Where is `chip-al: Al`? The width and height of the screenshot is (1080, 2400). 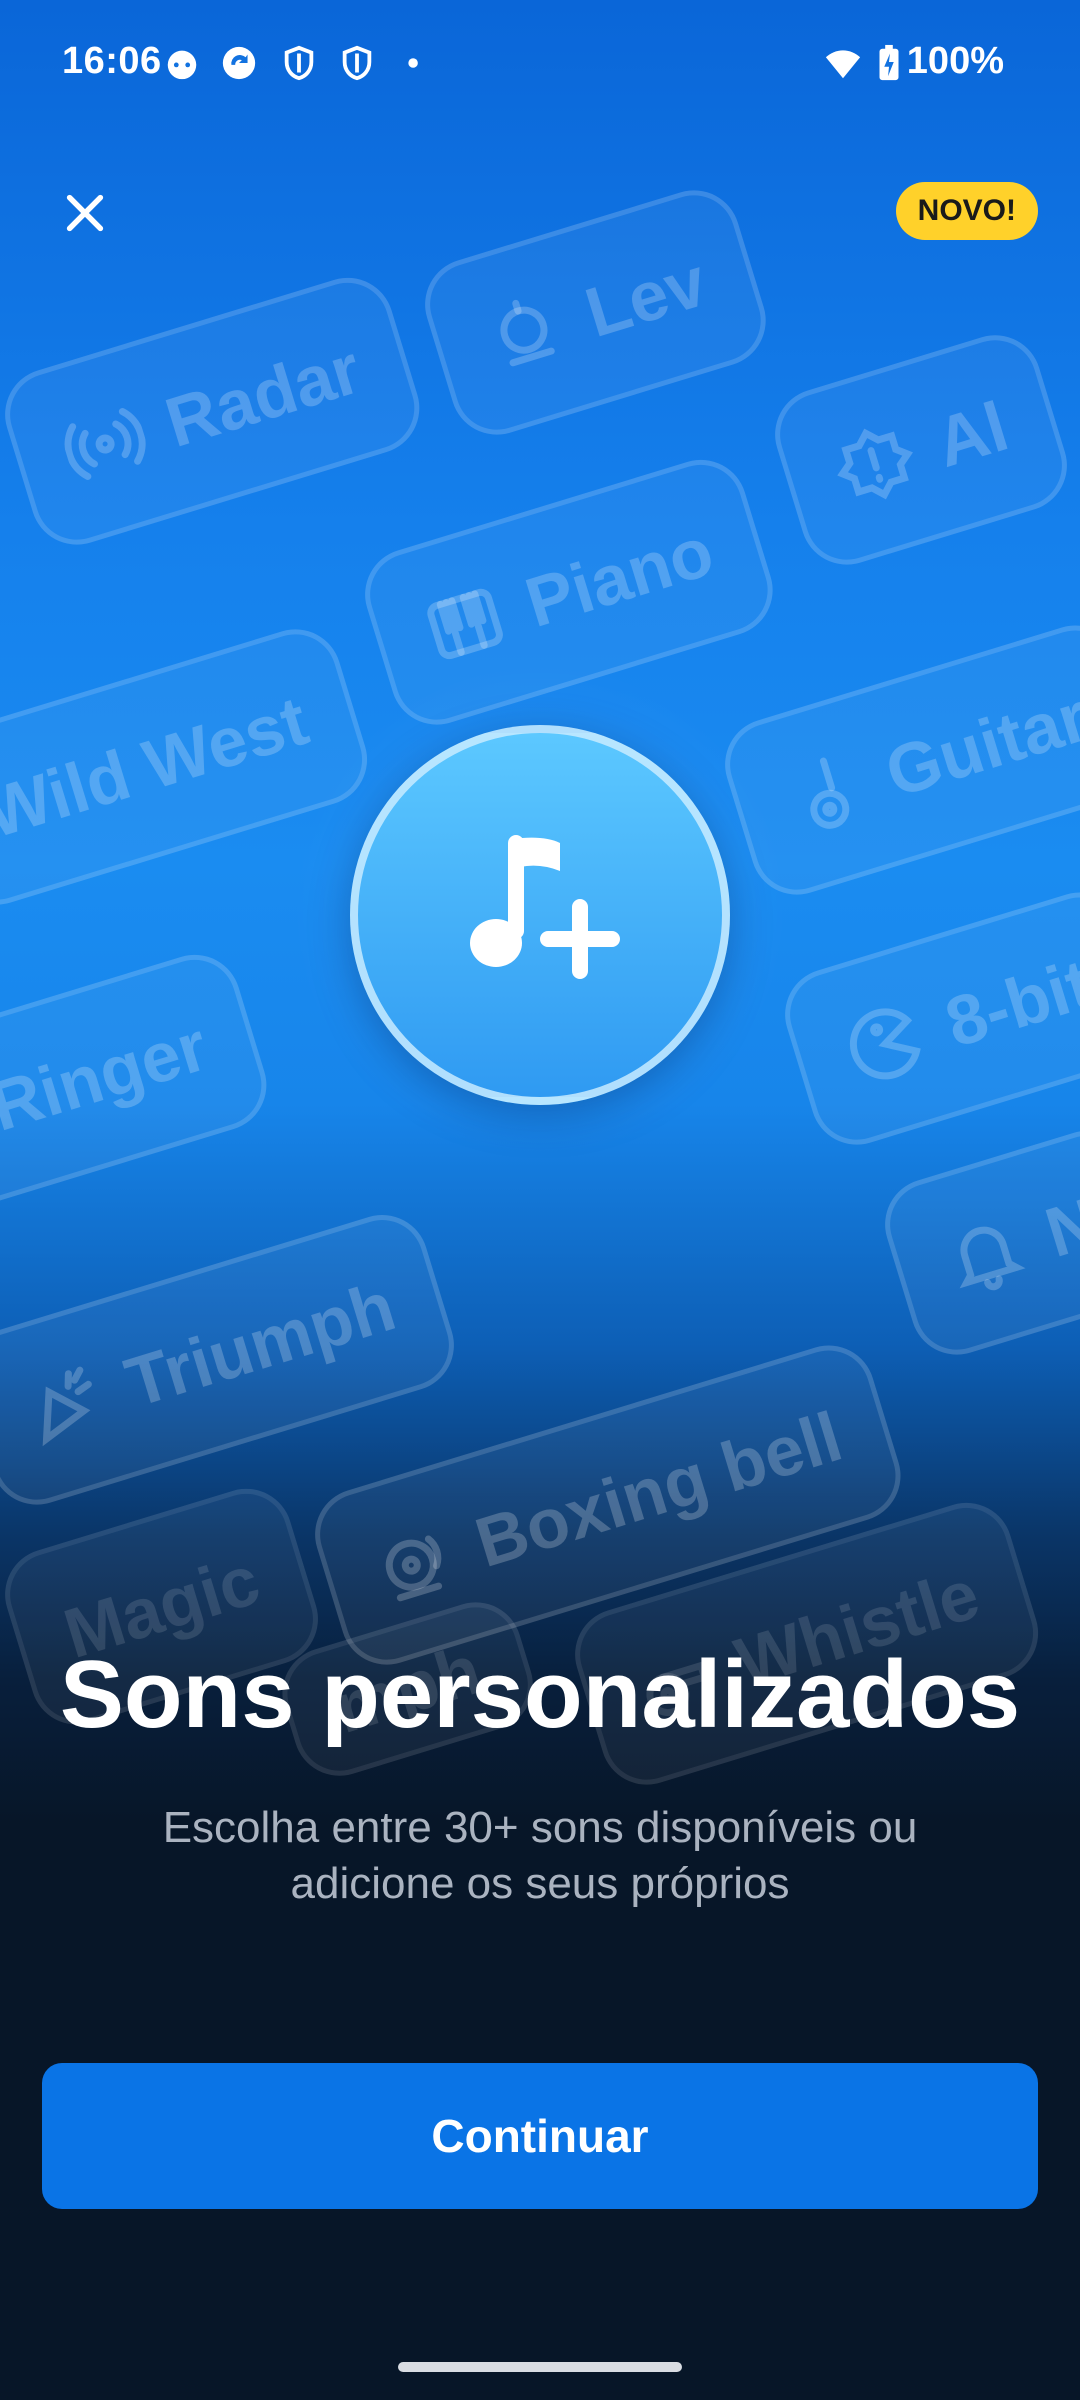
chip-al: Al is located at coordinates (921, 450).